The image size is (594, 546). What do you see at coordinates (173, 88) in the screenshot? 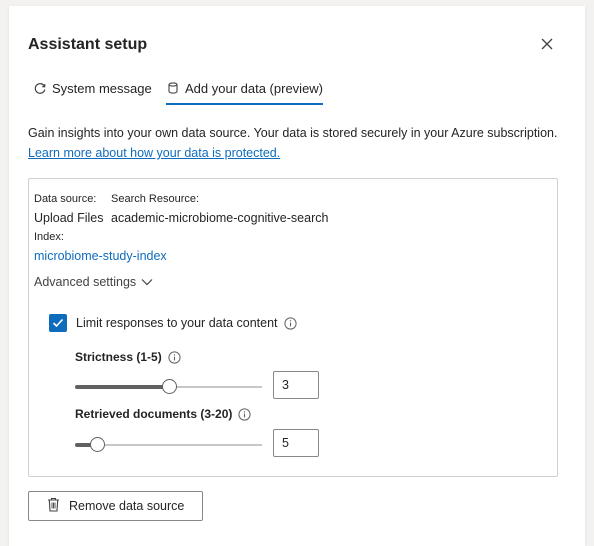
I see `database-icon` at bounding box center [173, 88].